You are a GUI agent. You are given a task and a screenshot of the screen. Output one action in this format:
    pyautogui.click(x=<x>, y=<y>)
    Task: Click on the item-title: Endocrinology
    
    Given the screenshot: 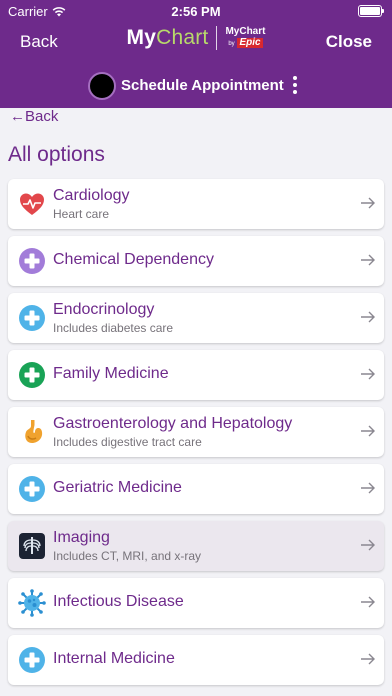 What is the action you would take?
    pyautogui.click(x=104, y=309)
    